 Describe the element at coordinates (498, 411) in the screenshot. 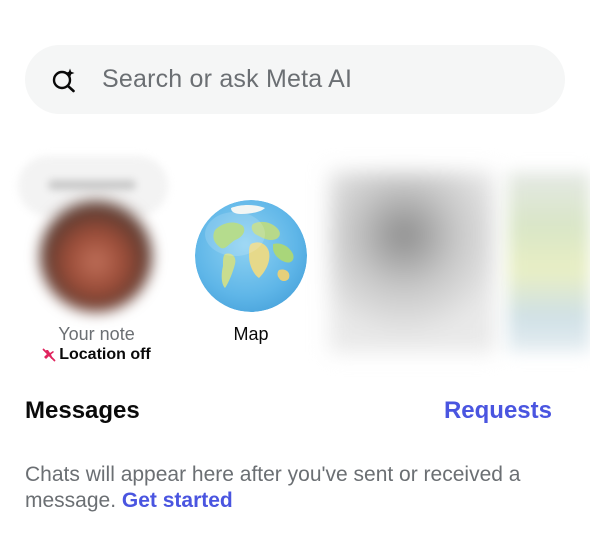

I see `requests-link: Requests` at that location.